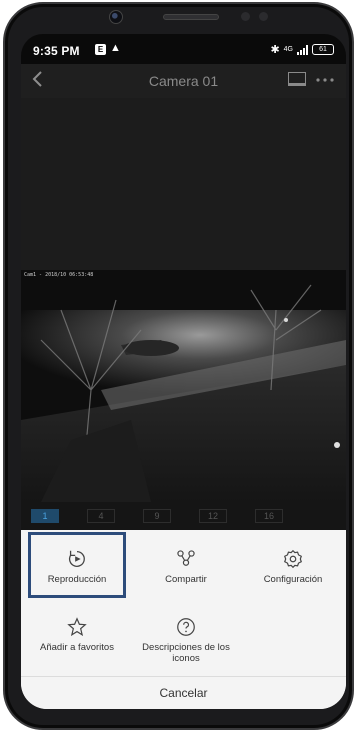 The width and height of the screenshot is (357, 732). Describe the element at coordinates (293, 559) in the screenshot. I see `gear-icon` at that location.